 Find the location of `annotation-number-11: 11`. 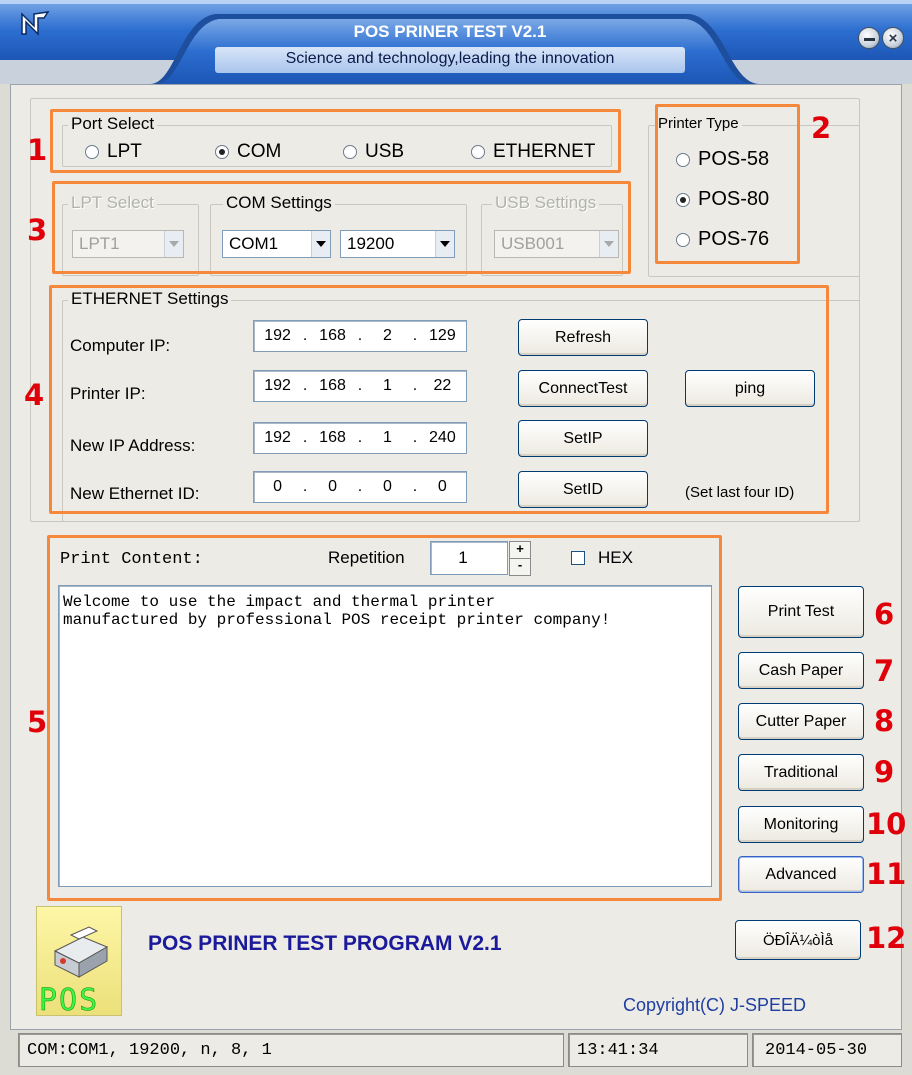

annotation-number-11: 11 is located at coordinates (886, 874).